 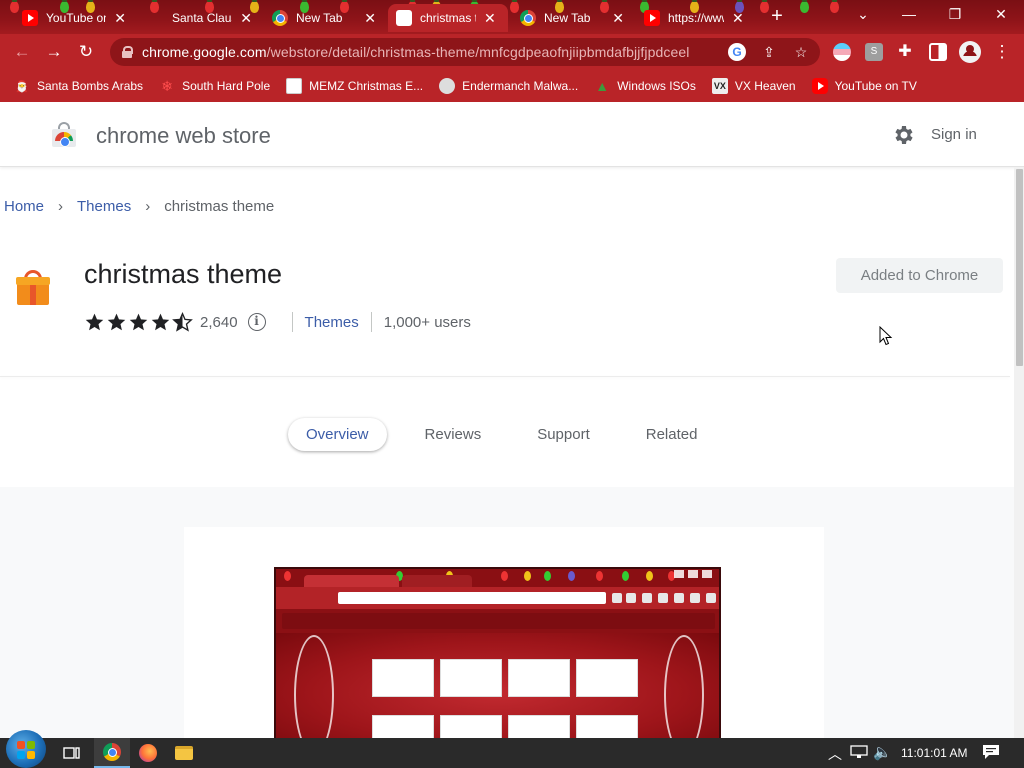 I want to click on category-link: Themes, so click(x=332, y=322).